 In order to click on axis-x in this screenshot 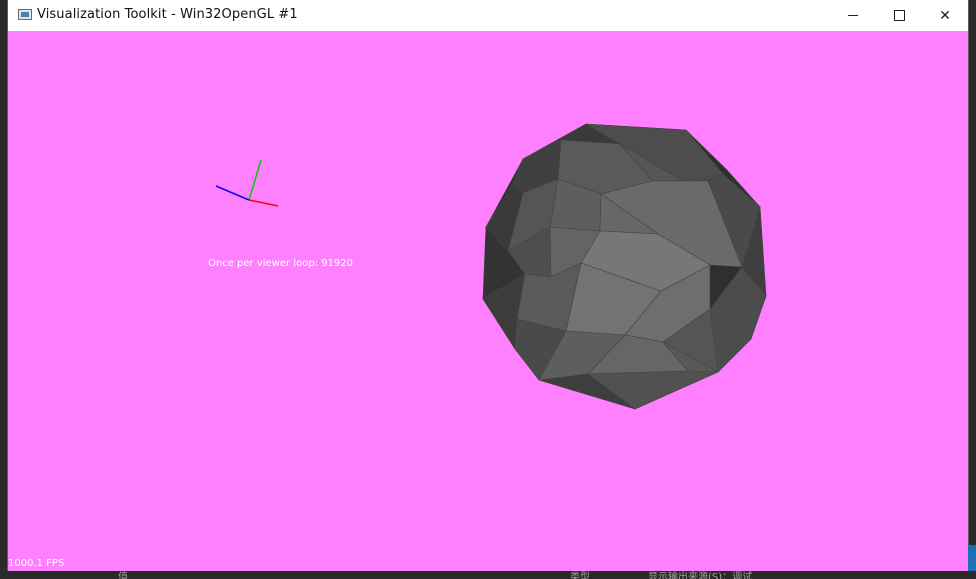, I will do `click(263, 203)`.